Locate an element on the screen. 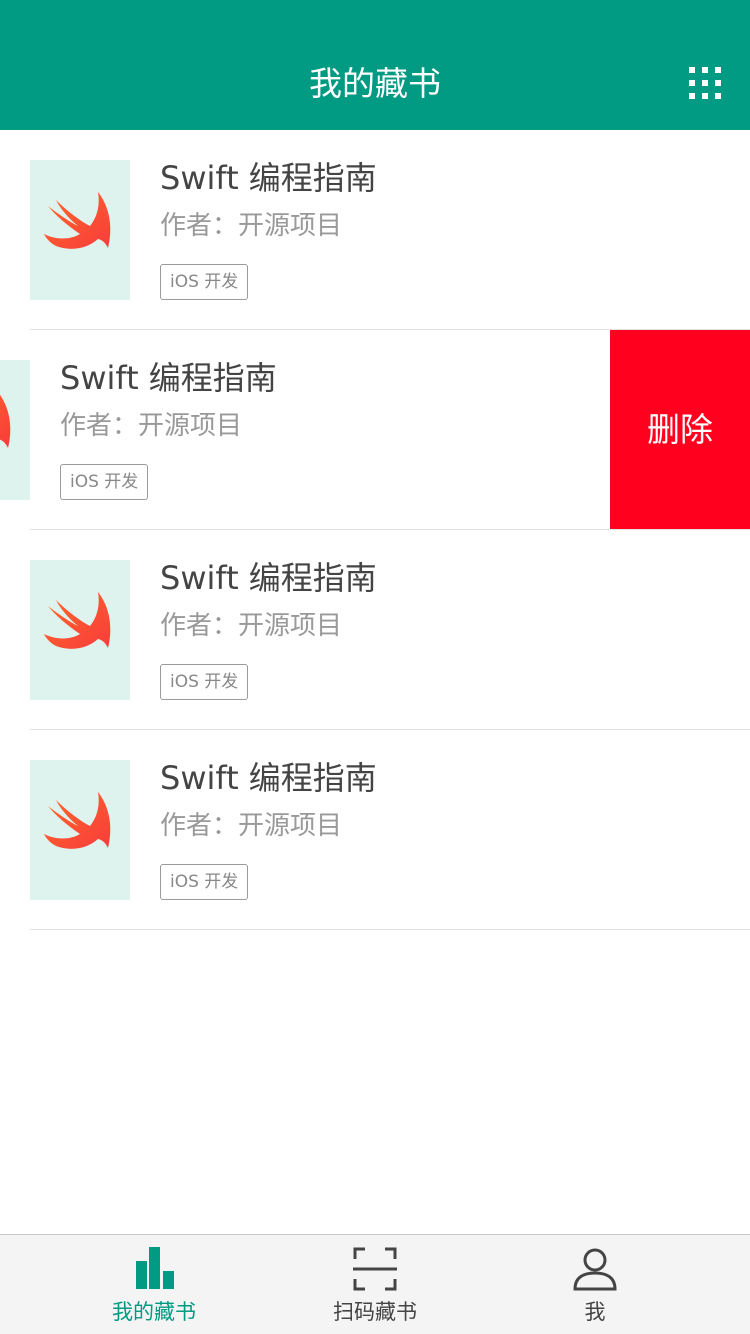  tab-my-books: 我的藏书 is located at coordinates (154, 1284).